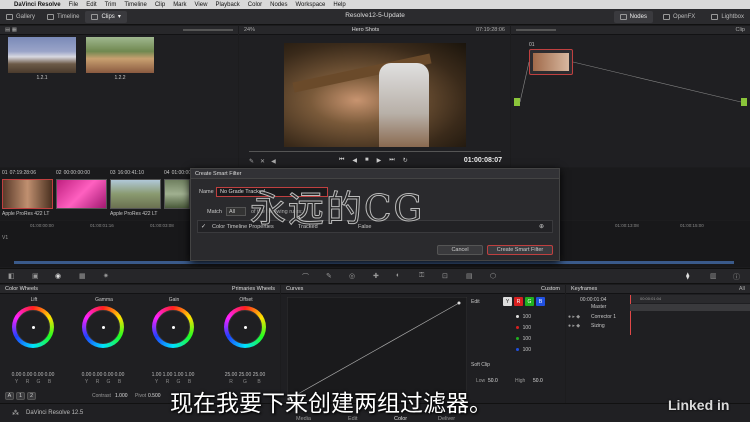  I want to click on gamma-wheel-puck, so click(103, 327).